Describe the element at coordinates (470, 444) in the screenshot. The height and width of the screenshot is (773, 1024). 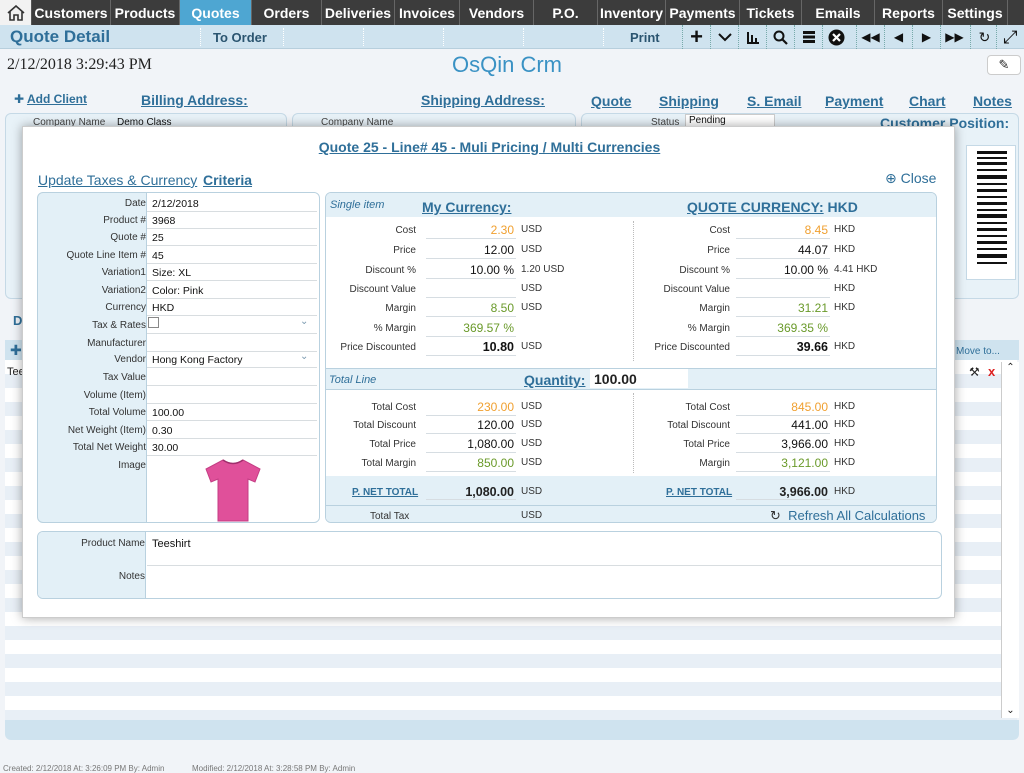
I see `left-total-price-value: 1,080.00` at that location.